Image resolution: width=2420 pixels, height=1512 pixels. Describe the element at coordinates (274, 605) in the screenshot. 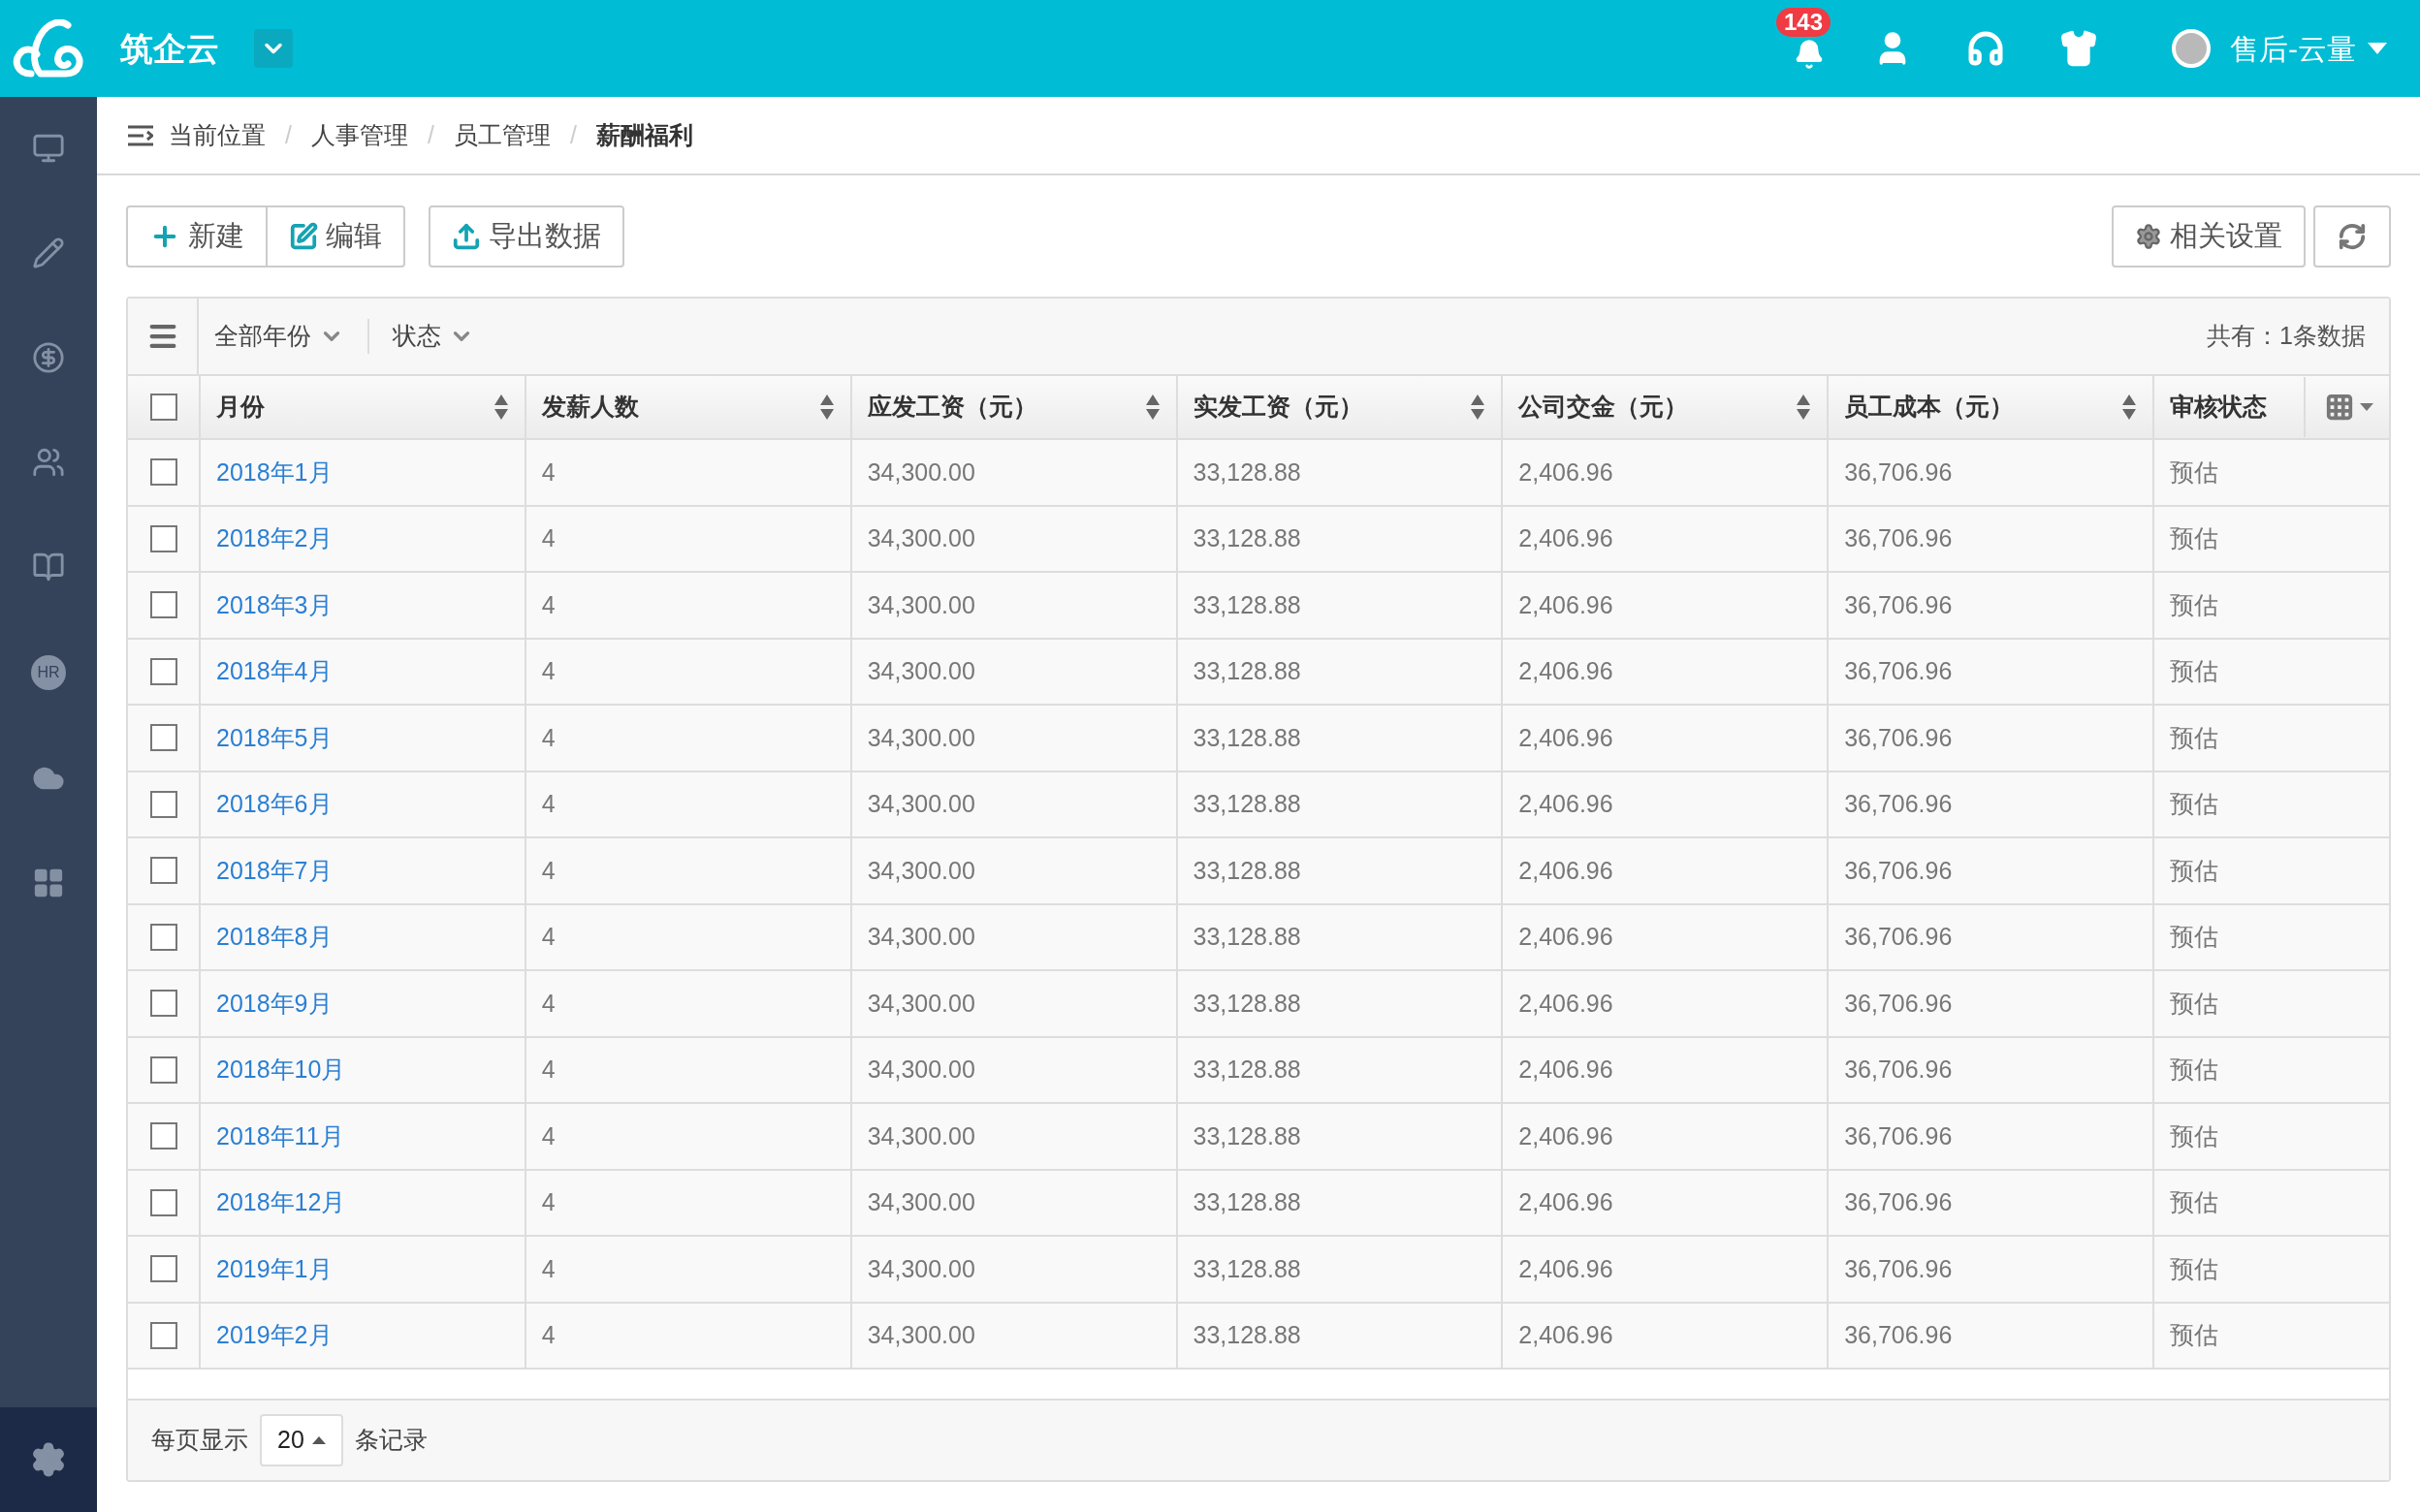

I see `month-link: 2018年3月` at that location.